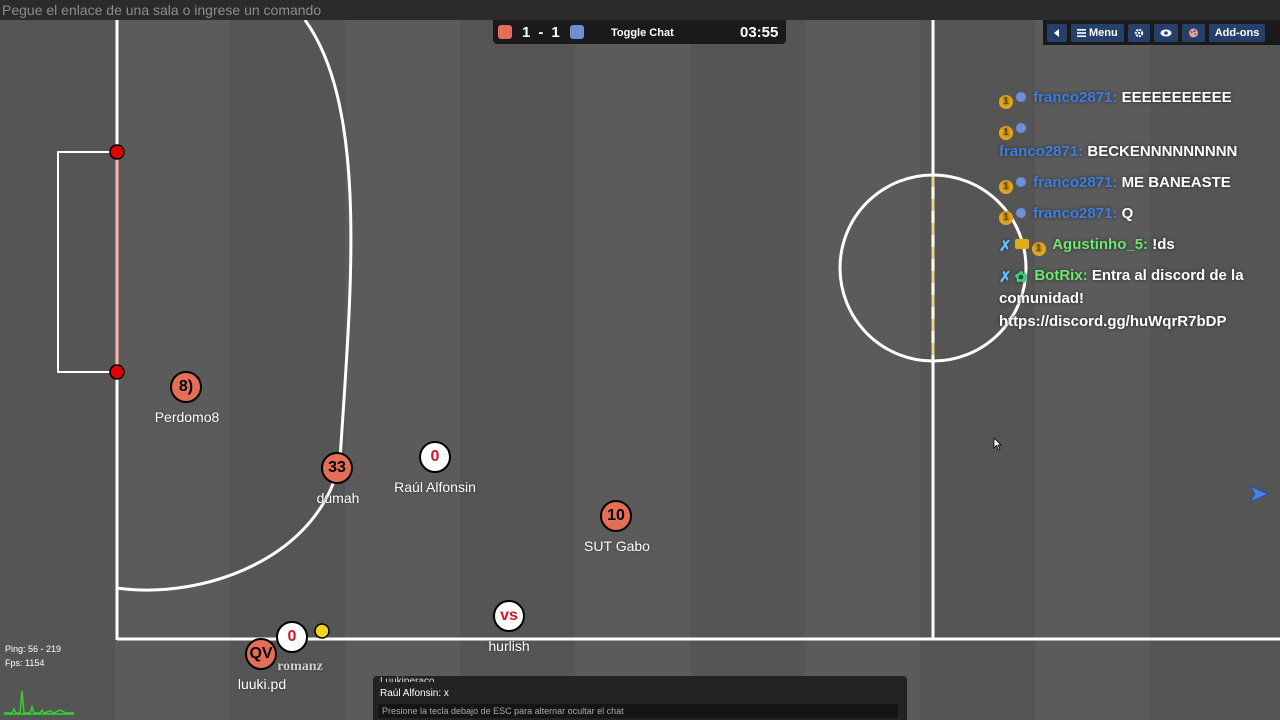  I want to click on performance-stats: Ping: 56 - 219 Fps: 1154, so click(33, 656).